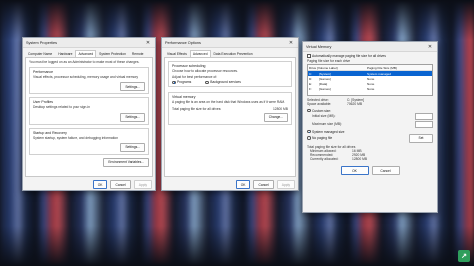 This screenshot has height=266, width=474. Describe the element at coordinates (112, 53) in the screenshot. I see `tab-system-protection: System Protection` at that location.